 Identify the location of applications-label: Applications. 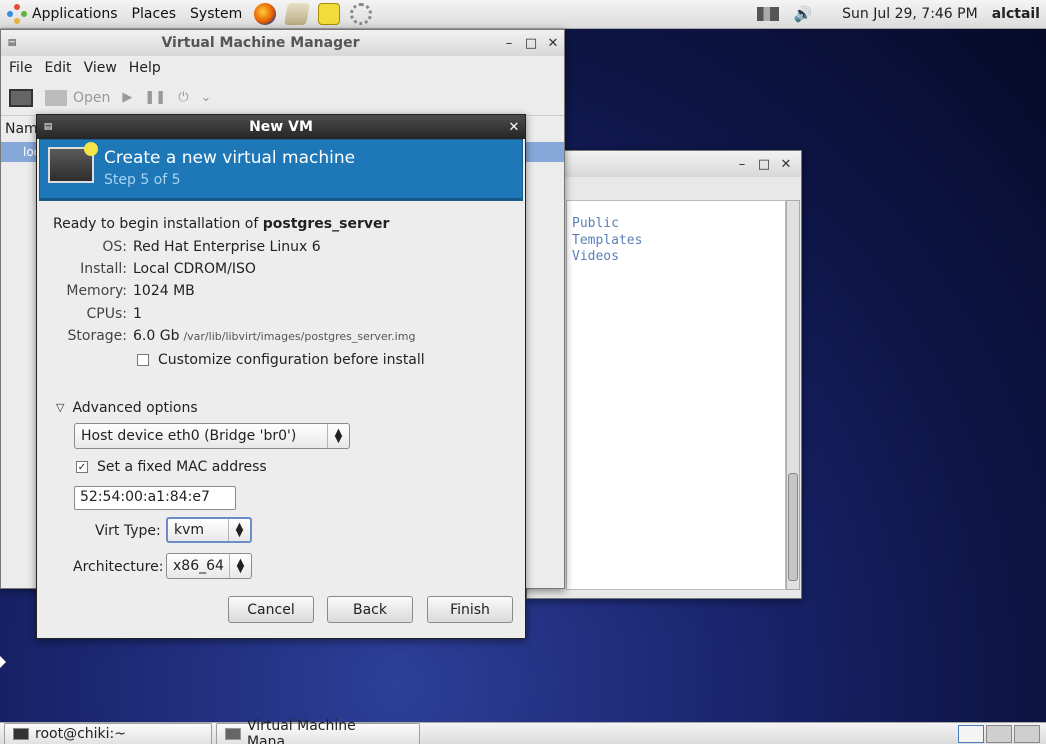
(75, 14).